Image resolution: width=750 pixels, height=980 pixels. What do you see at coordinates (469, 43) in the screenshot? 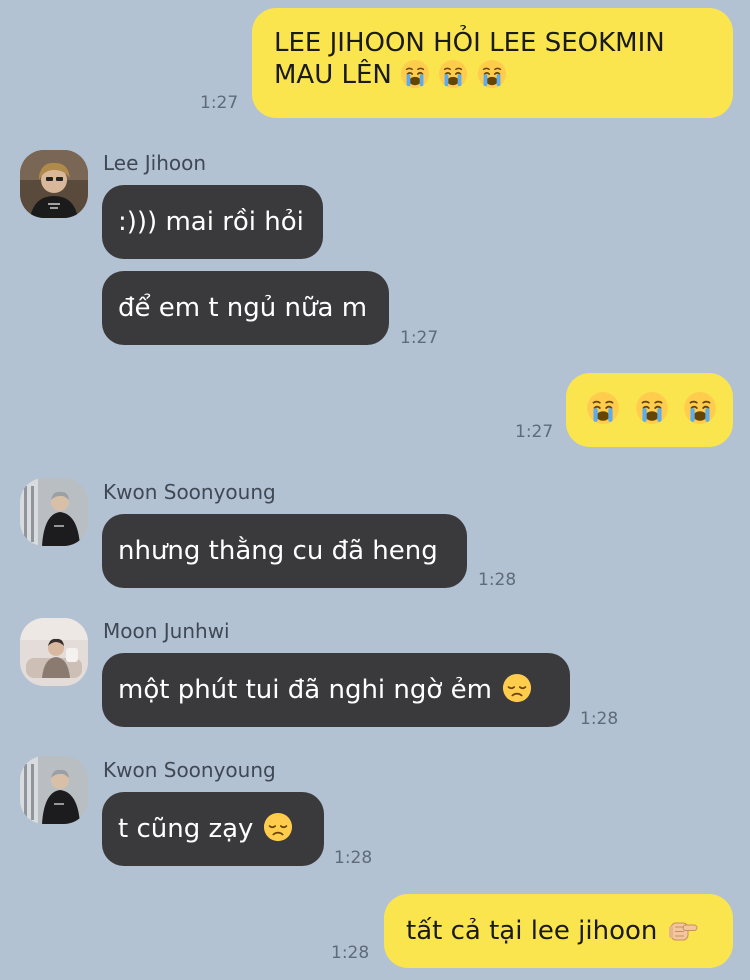
I see `message-text: LEE JIHOON HỎI LEE SEOKMIN` at bounding box center [469, 43].